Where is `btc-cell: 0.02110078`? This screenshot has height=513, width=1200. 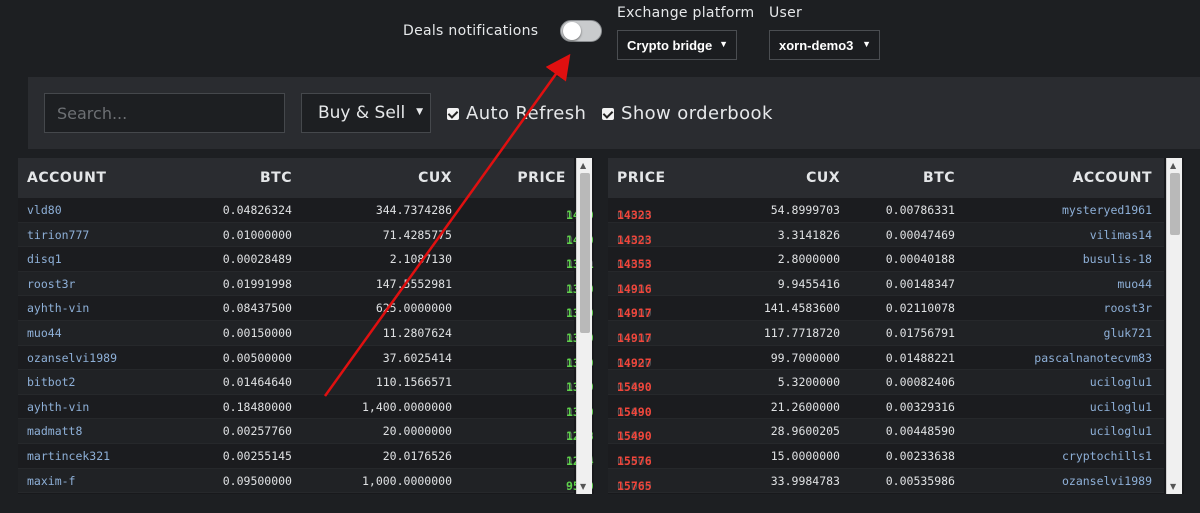 btc-cell: 0.02110078 is located at coordinates (920, 308).